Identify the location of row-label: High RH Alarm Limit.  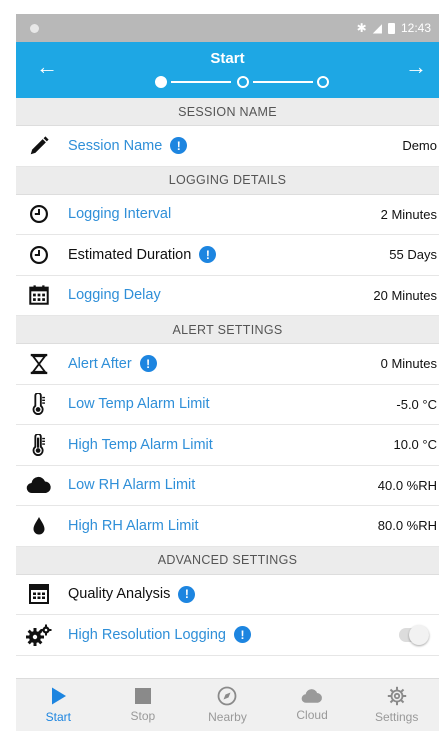
(133, 525).